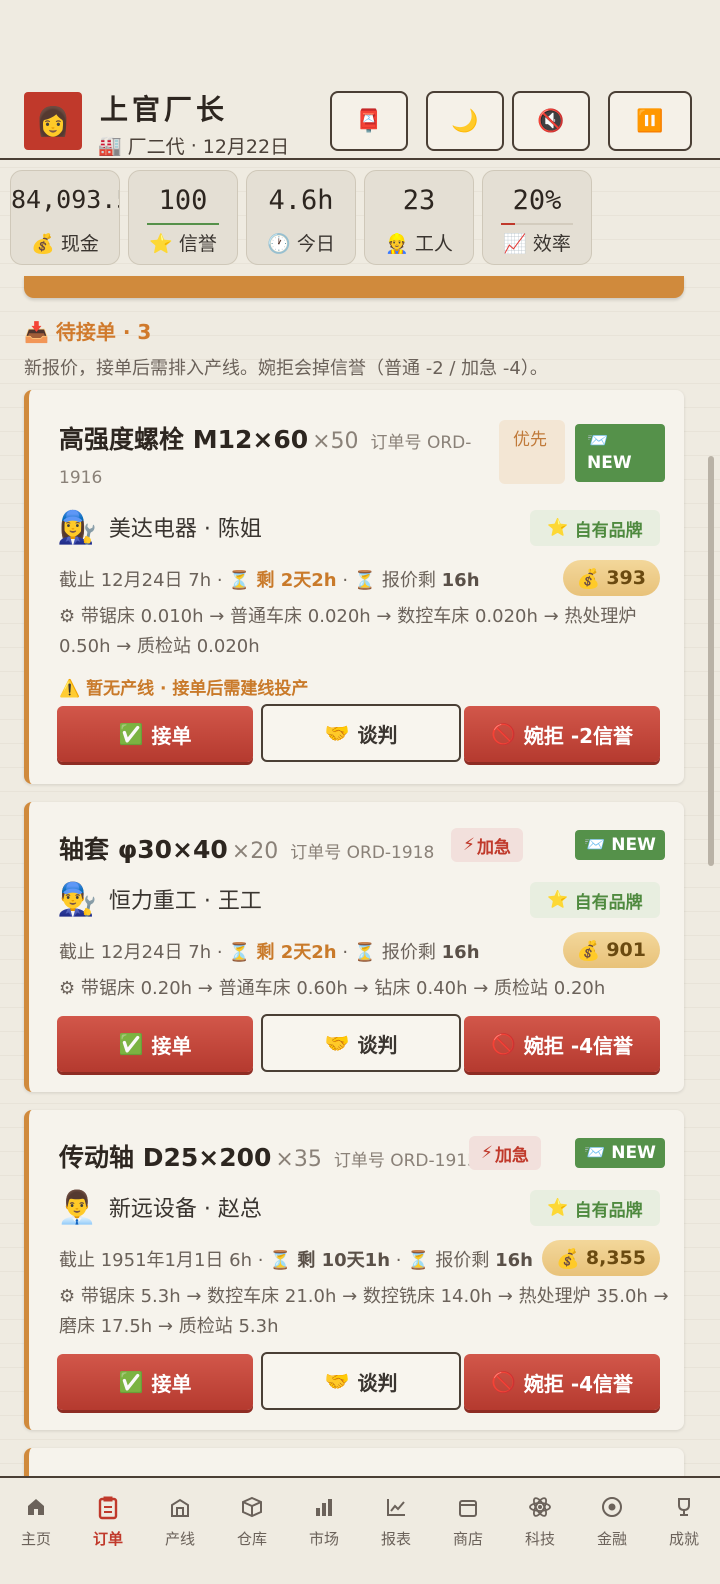 Image resolution: width=720 pixels, height=1584 pixels. Describe the element at coordinates (419, 200) in the screenshot. I see `workers-value: 23` at that location.